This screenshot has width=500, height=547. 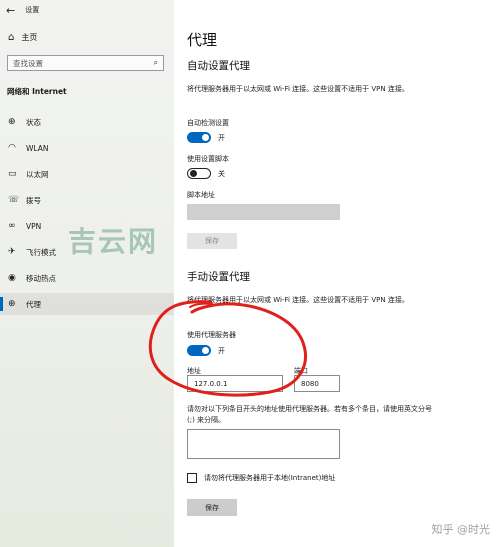 What do you see at coordinates (227, 348) in the screenshot?
I see `red-annotation-circle` at bounding box center [227, 348].